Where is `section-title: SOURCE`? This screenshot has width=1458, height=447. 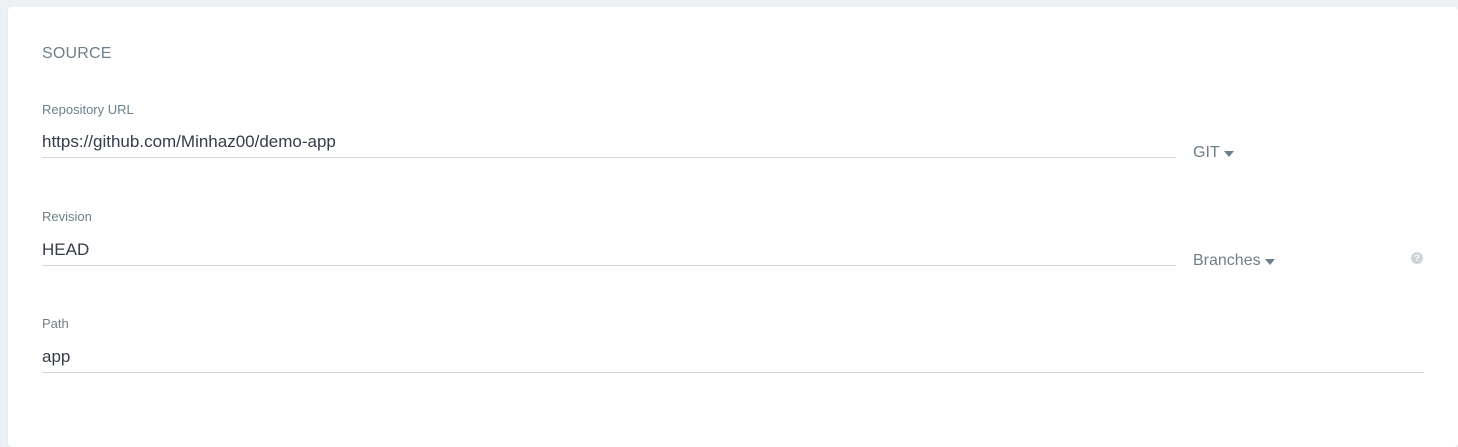
section-title: SOURCE is located at coordinates (77, 53).